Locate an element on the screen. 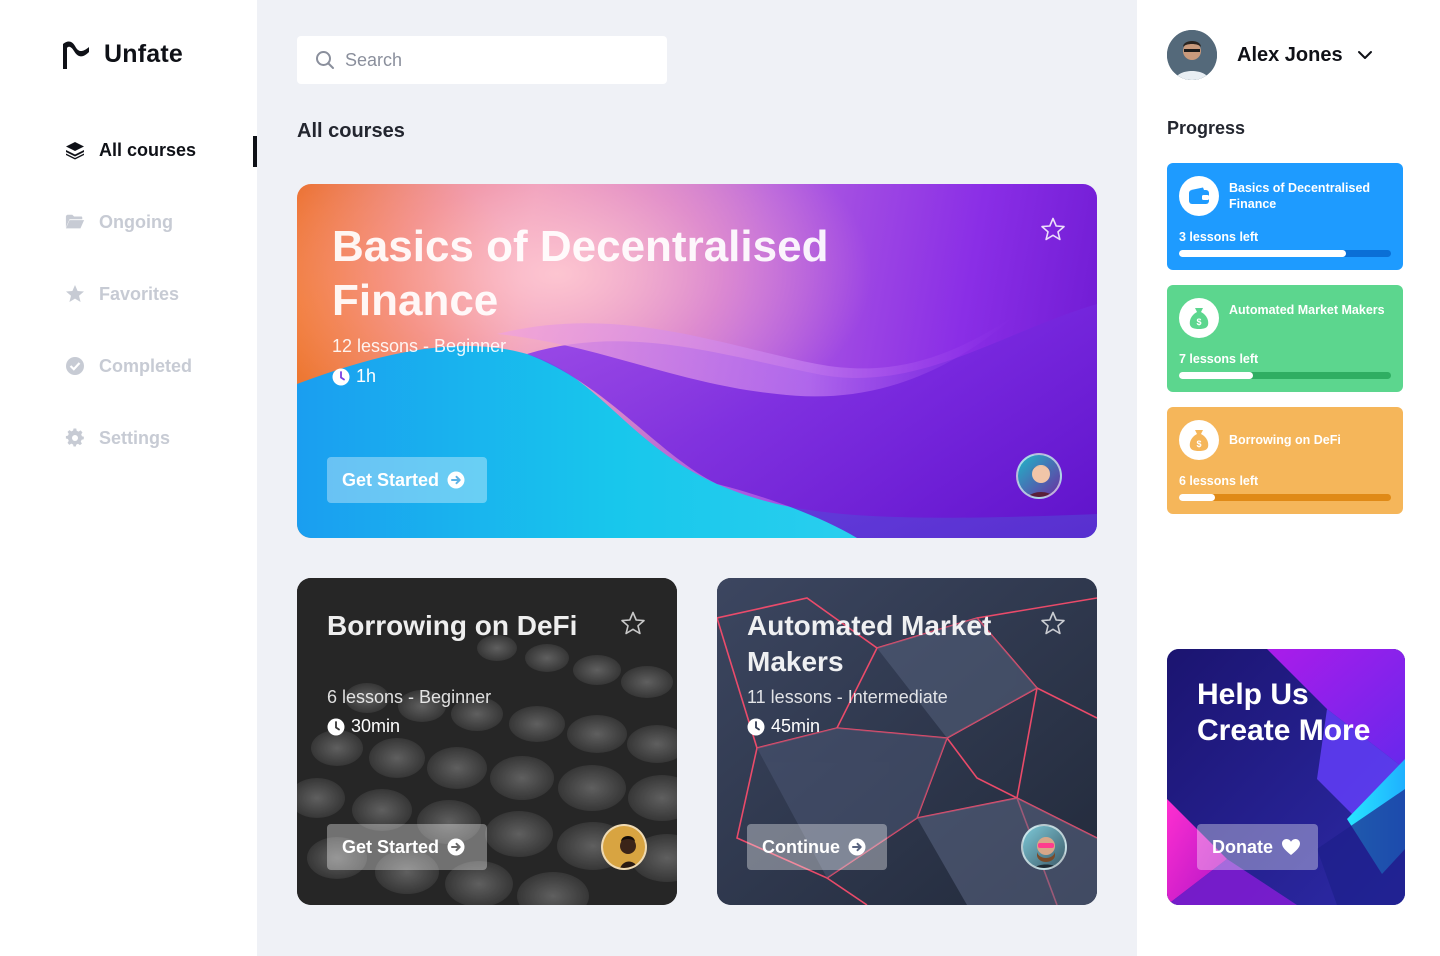 The image size is (1440, 956). sidebar-item-label: Ongoing is located at coordinates (136, 221).